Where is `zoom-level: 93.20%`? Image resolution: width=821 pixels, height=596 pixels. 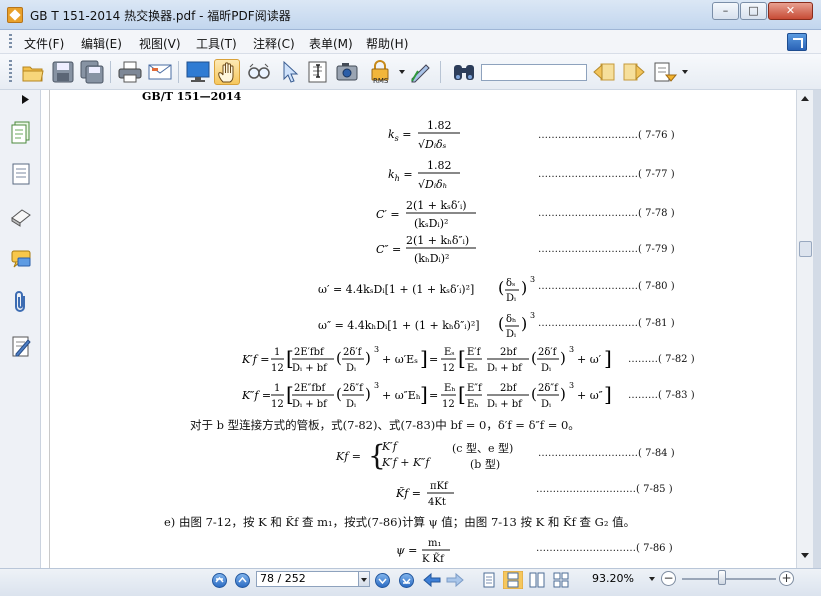
zoom-level: 93.20% is located at coordinates (613, 578).